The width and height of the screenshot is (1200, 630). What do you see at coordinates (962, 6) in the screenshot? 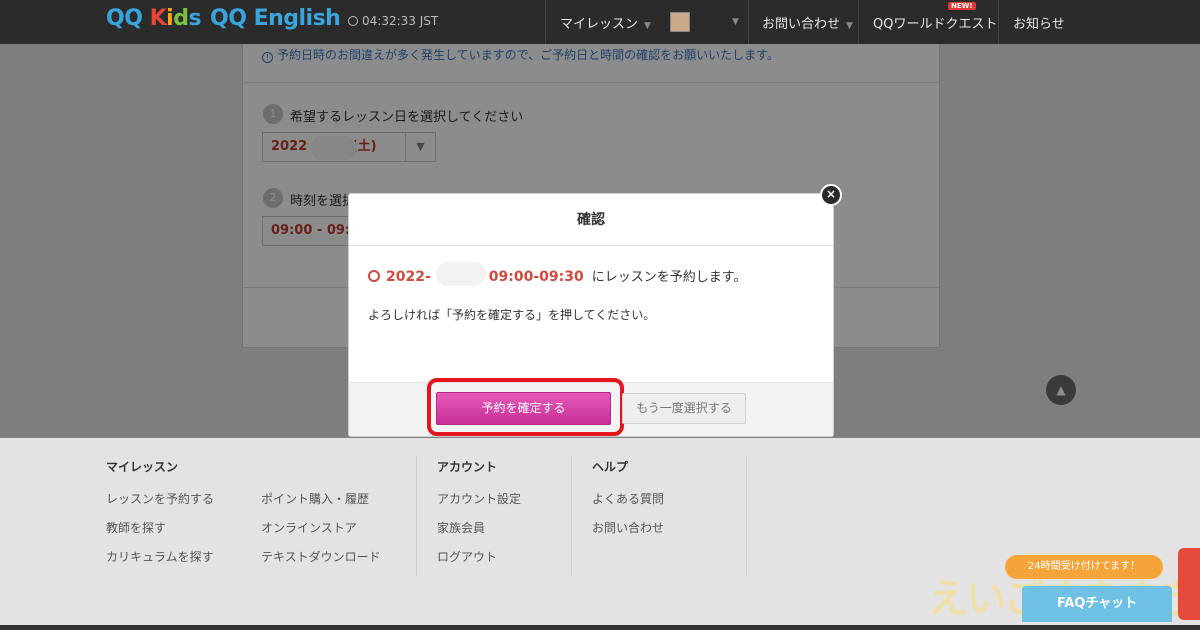
I see `new-badge: NEW!` at bounding box center [962, 6].